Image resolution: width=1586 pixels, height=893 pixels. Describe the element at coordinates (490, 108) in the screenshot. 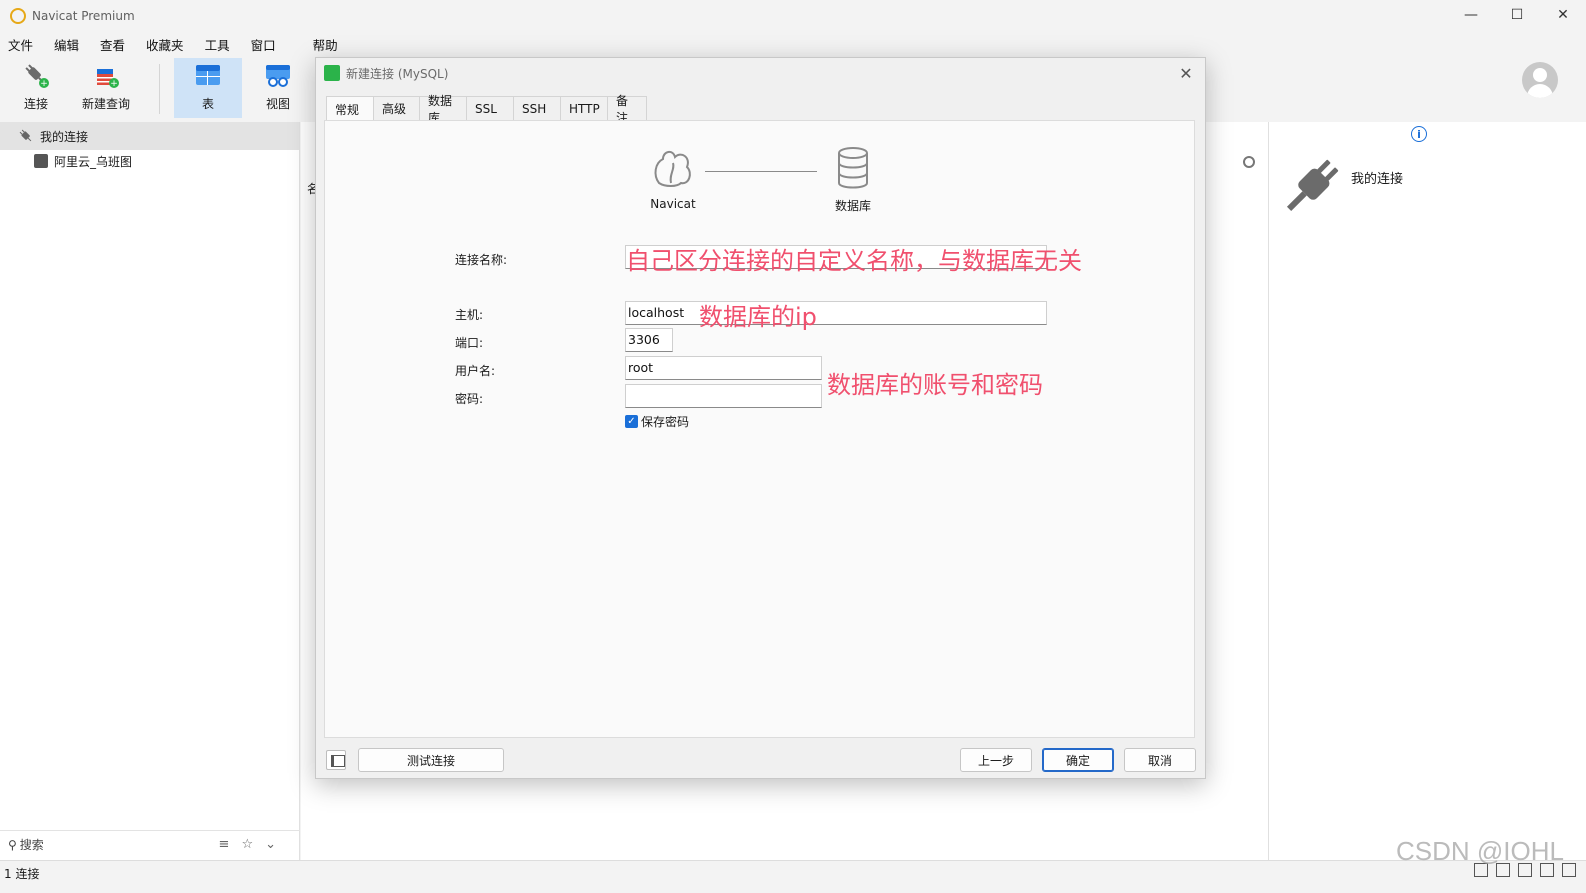

I see `tab-ssl: SSL` at that location.